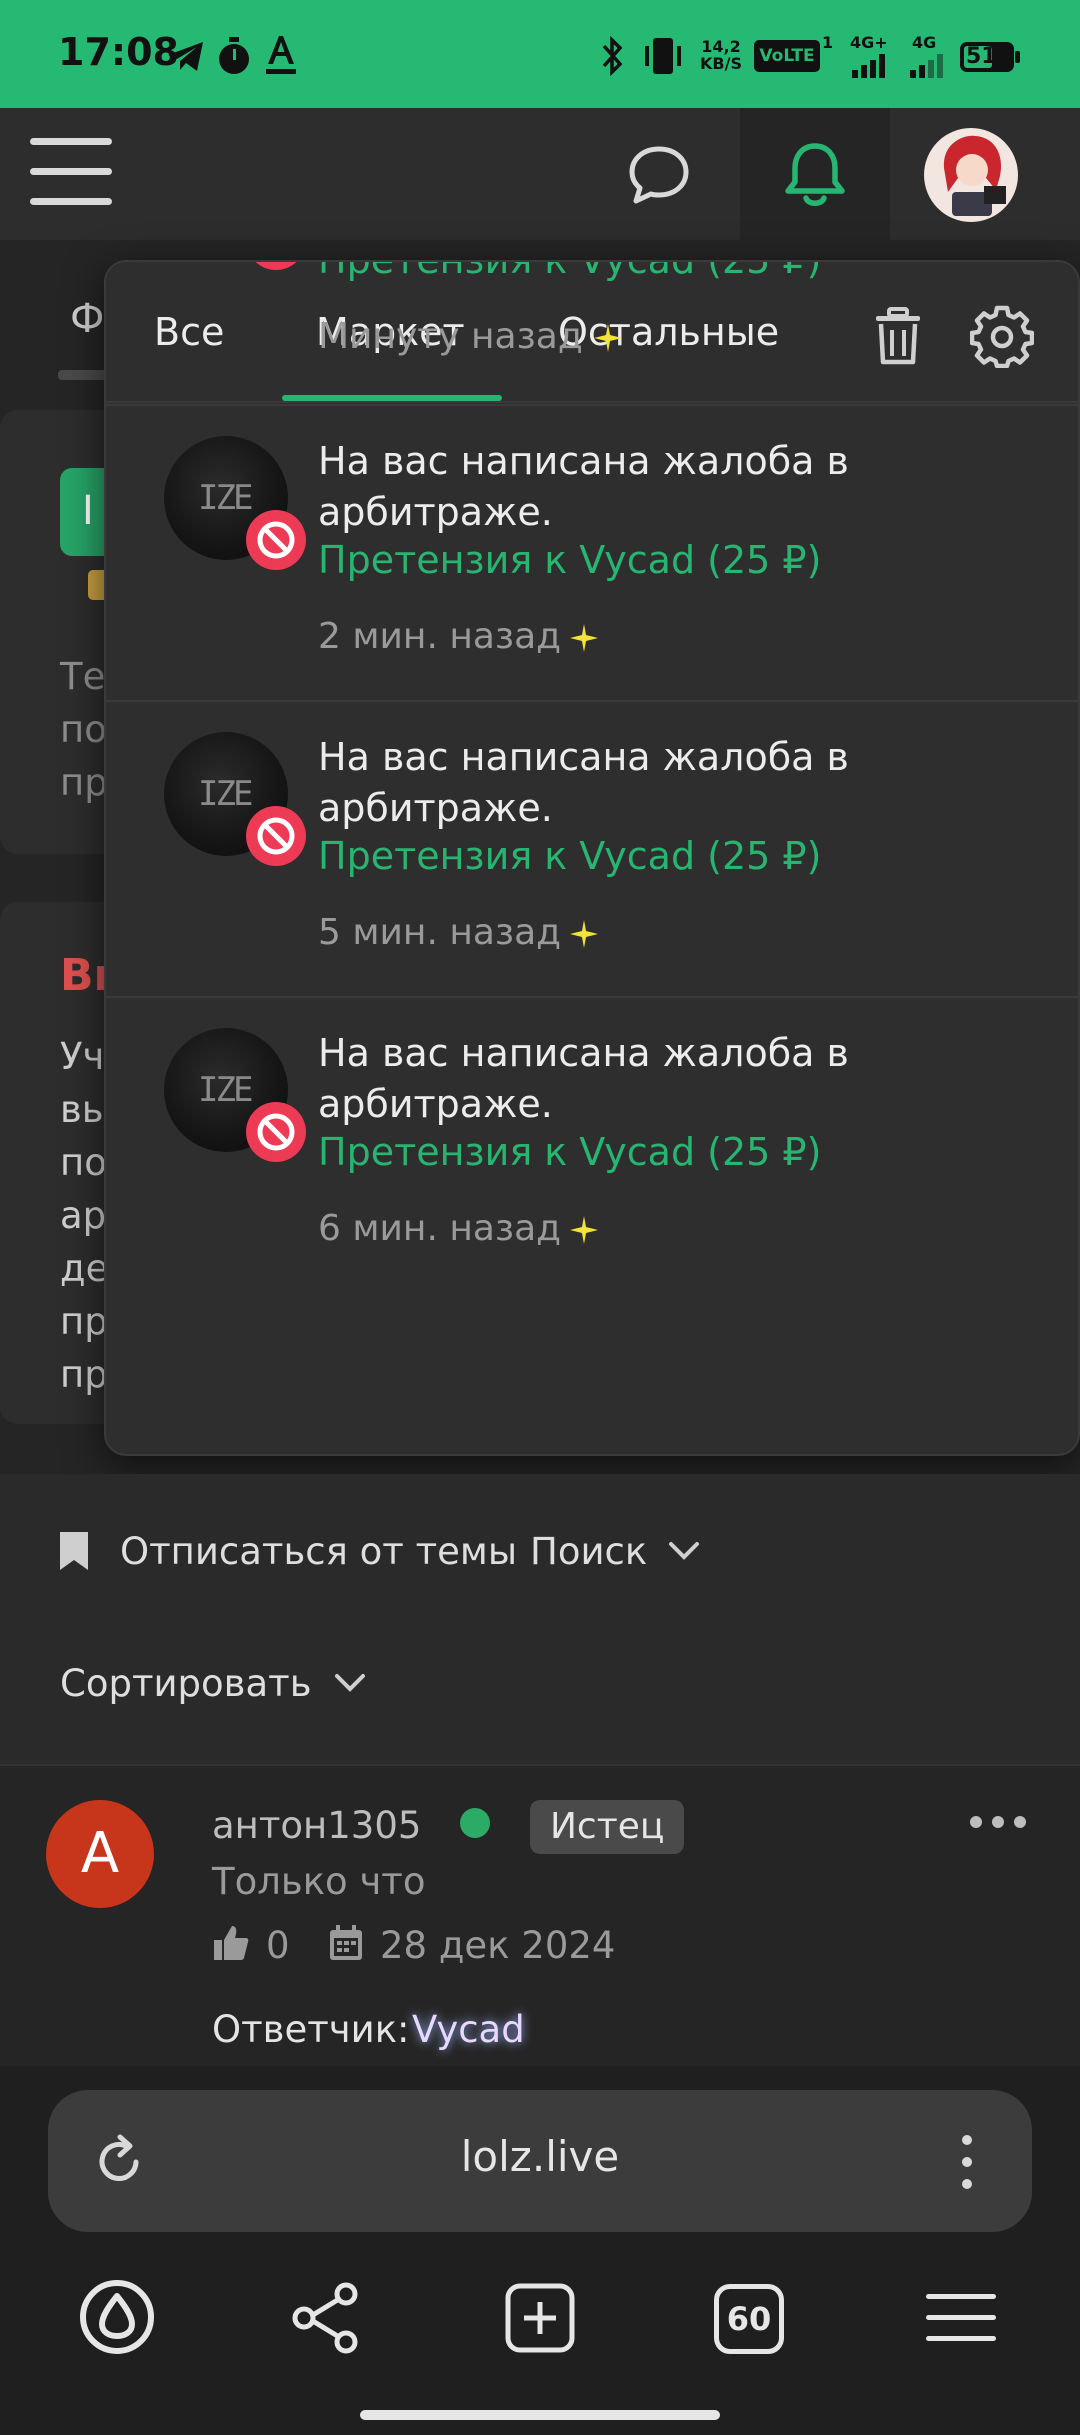 The width and height of the screenshot is (1080, 2435). Describe the element at coordinates (84, 729) in the screenshot. I see `page-card-1-text: Те по пр` at that location.